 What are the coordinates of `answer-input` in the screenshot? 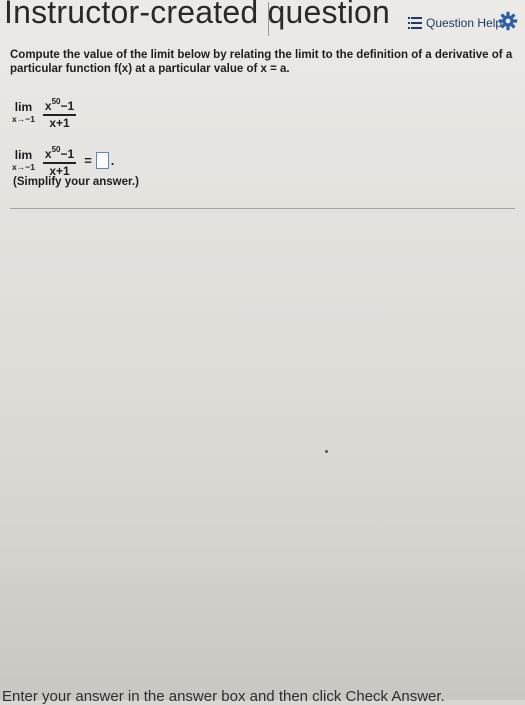 It's located at (102, 160).